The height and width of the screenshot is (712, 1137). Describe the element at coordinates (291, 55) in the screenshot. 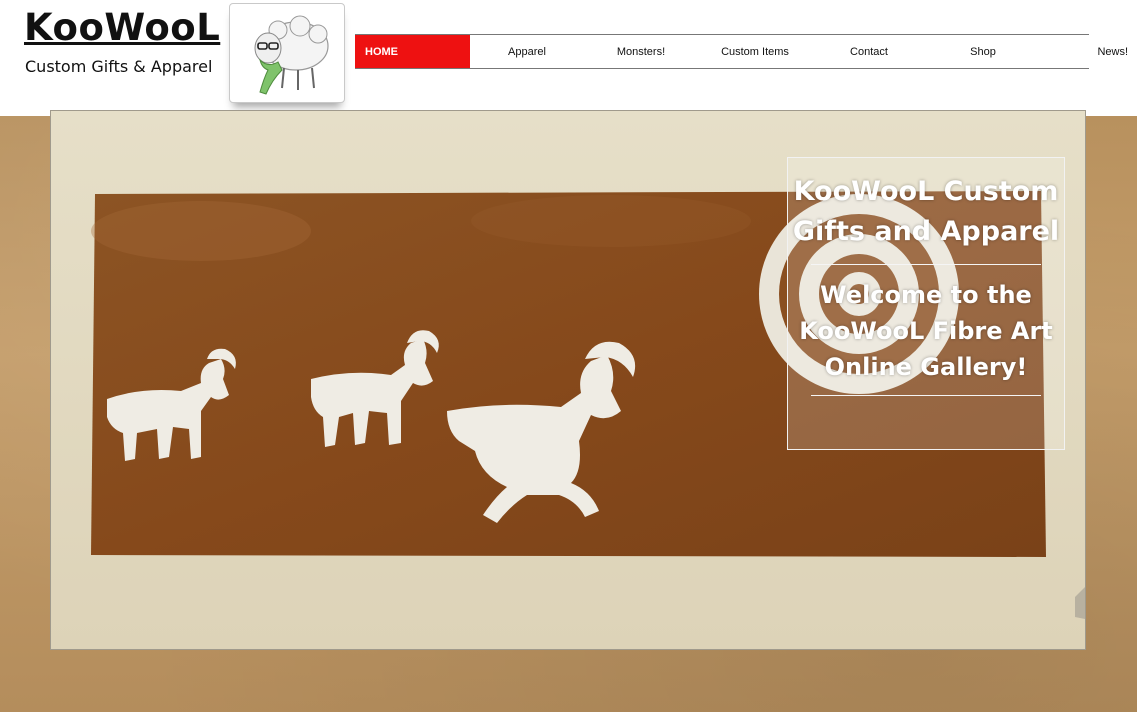

I see `sheep-with-scarf-icon` at that location.